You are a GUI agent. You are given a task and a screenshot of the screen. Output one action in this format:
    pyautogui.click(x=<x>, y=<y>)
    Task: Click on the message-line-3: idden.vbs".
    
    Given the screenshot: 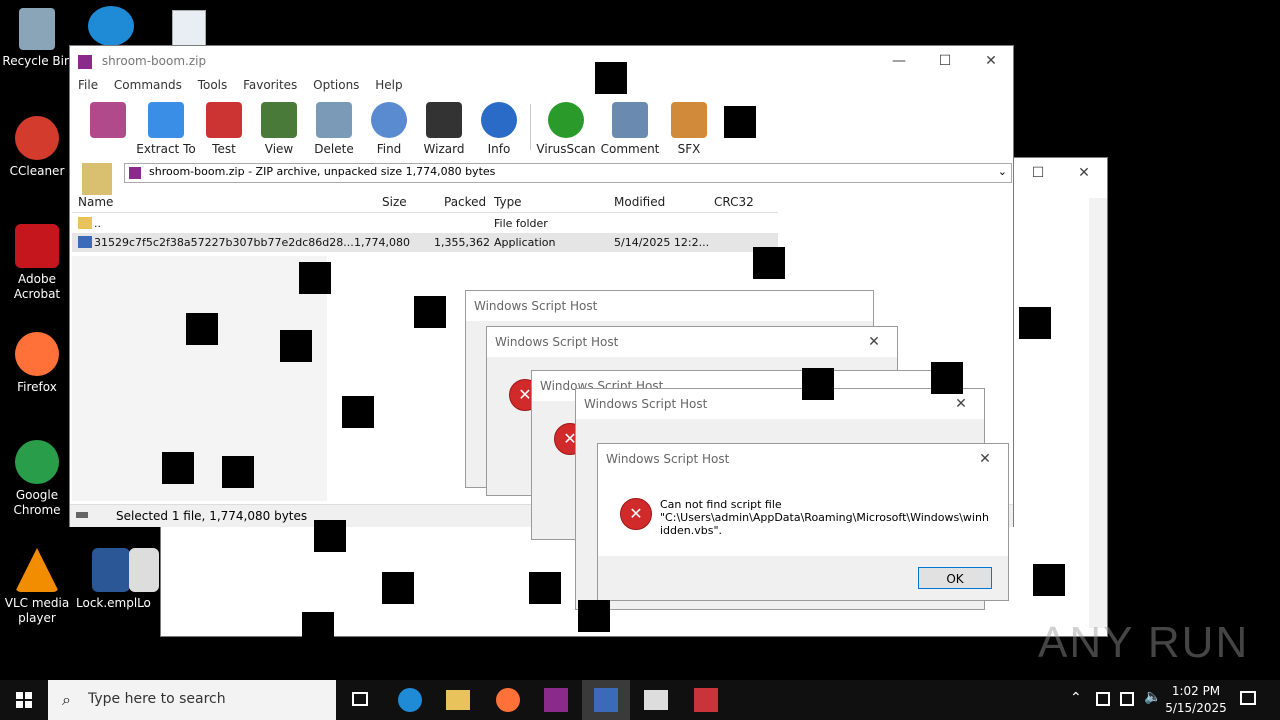 What is the action you would take?
    pyautogui.click(x=691, y=530)
    